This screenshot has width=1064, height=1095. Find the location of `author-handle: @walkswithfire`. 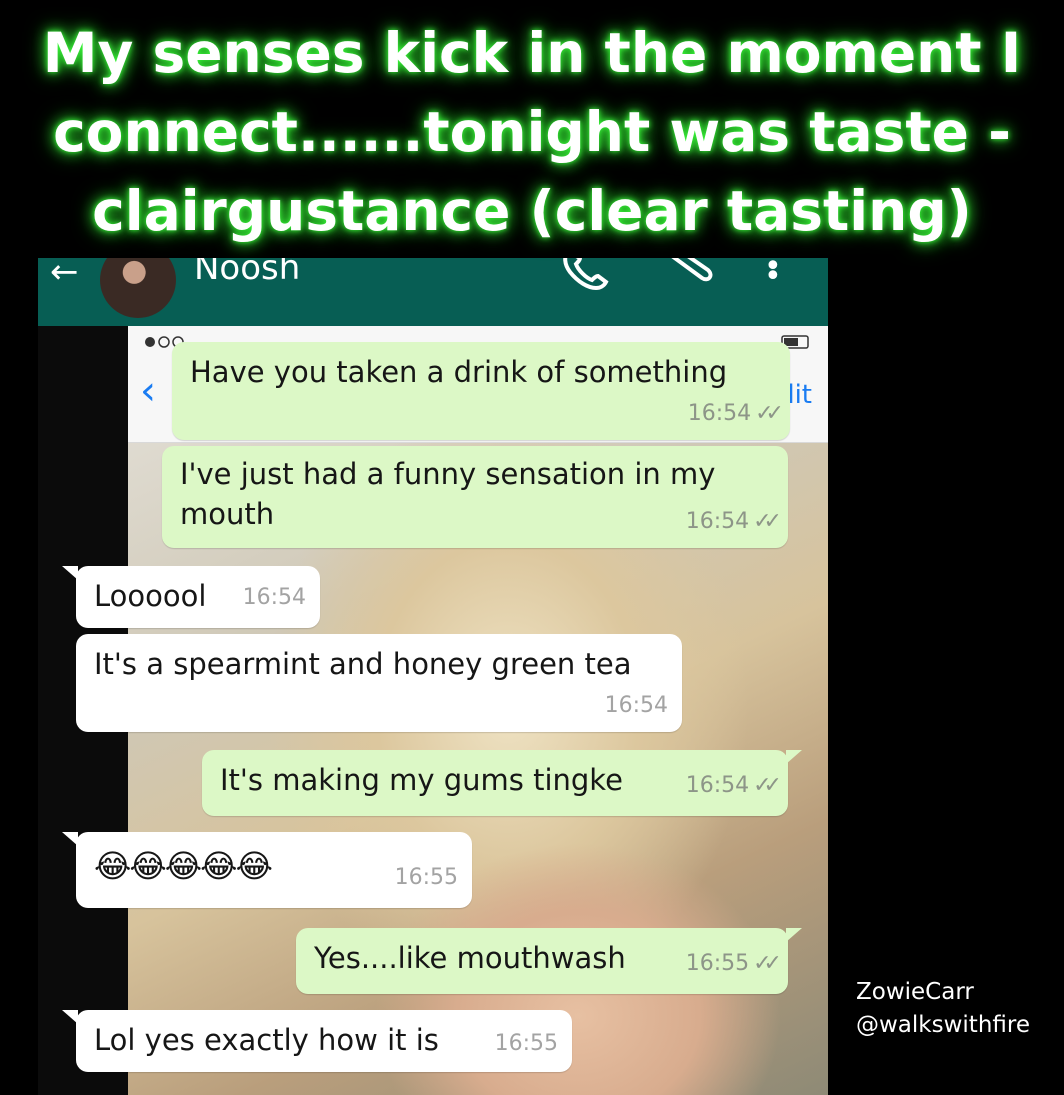

author-handle: @walkswithfire is located at coordinates (943, 1025).